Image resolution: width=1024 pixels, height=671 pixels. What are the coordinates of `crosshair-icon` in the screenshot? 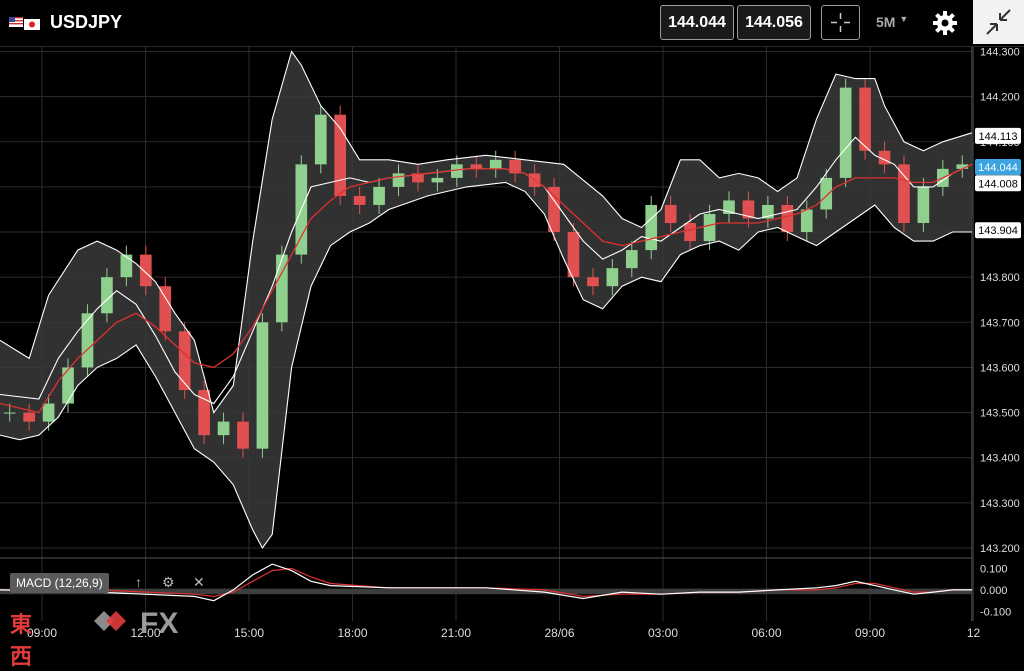 It's located at (840, 22).